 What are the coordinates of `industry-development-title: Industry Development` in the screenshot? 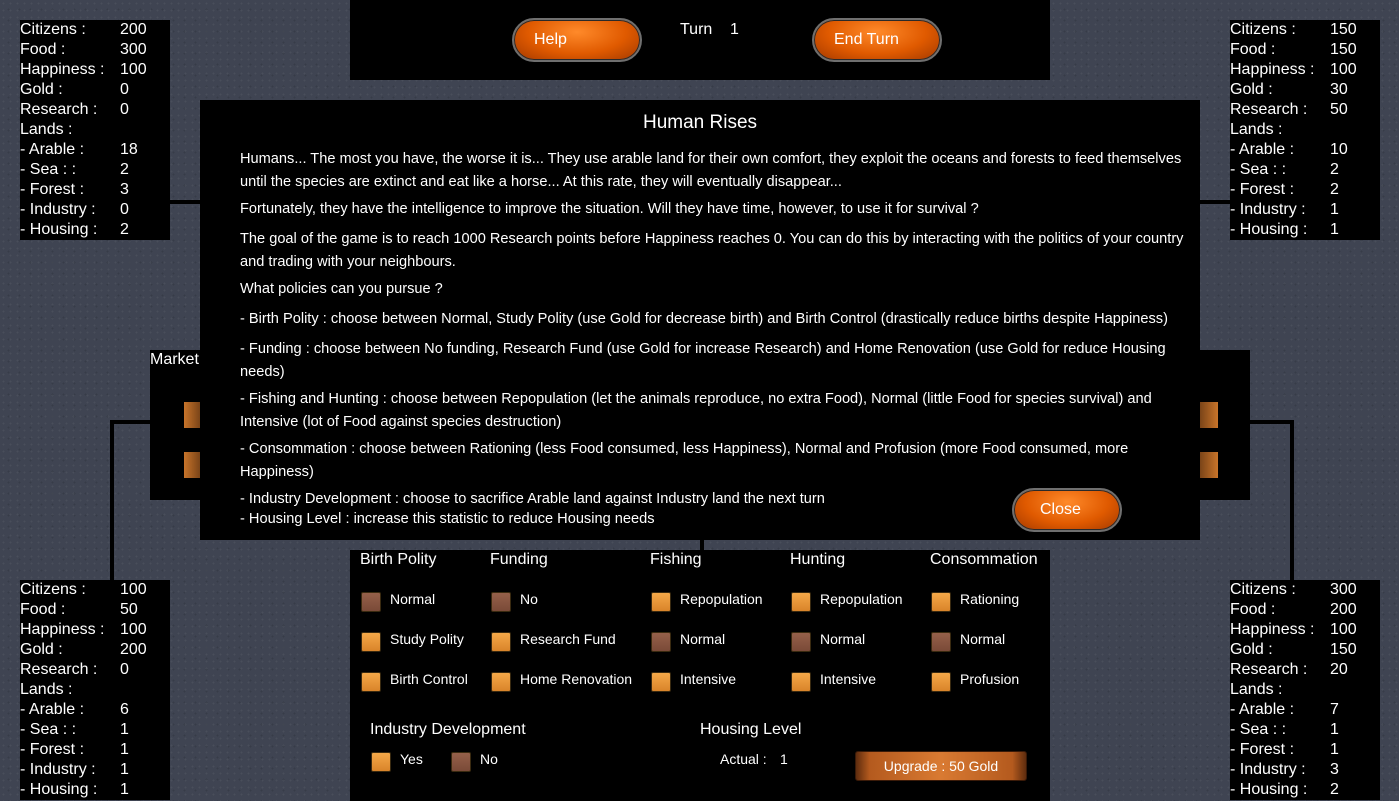 It's located at (448, 729).